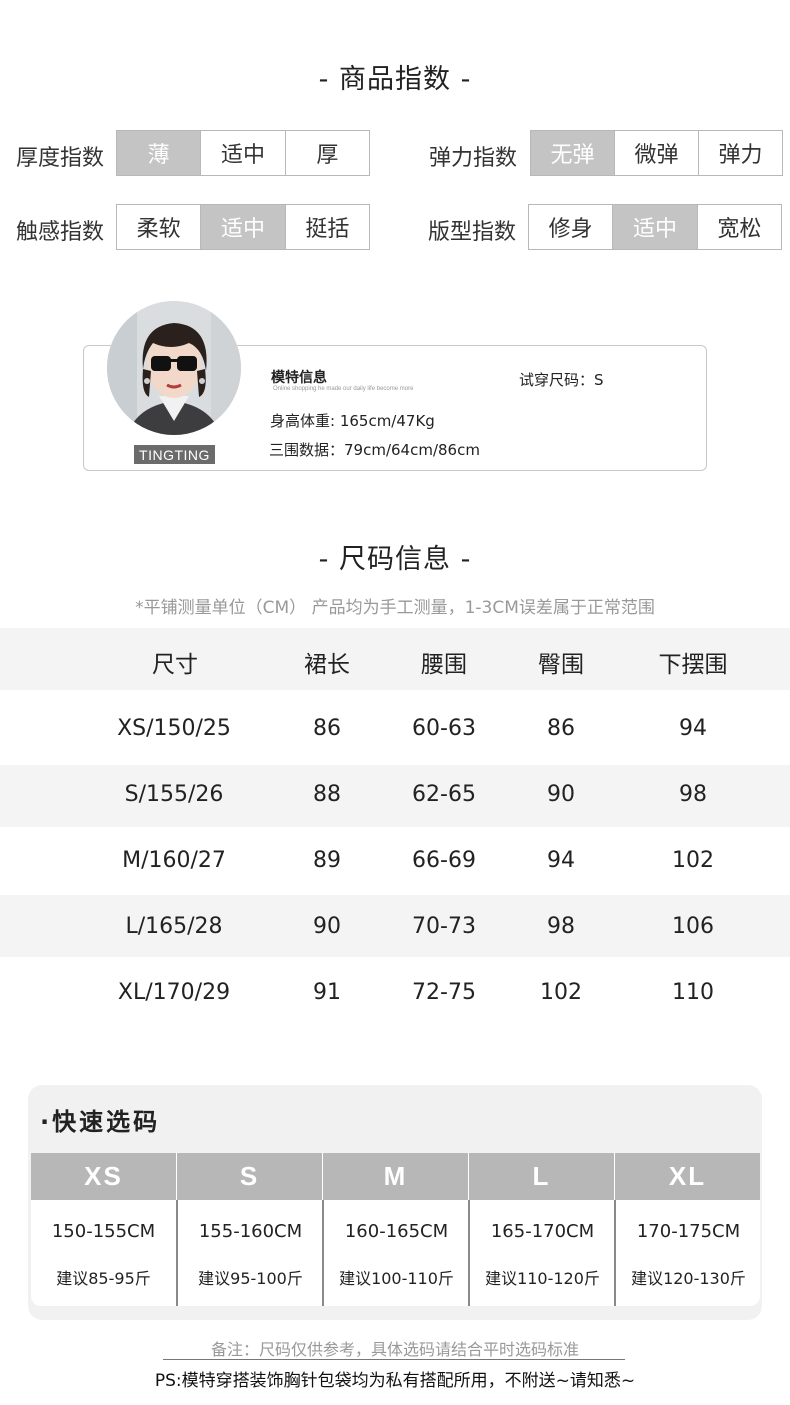 The image size is (790, 1405). I want to click on size-remark: 备注：尺码仅供参考，具体选码请结合平时选码标准, so click(394, 1349).